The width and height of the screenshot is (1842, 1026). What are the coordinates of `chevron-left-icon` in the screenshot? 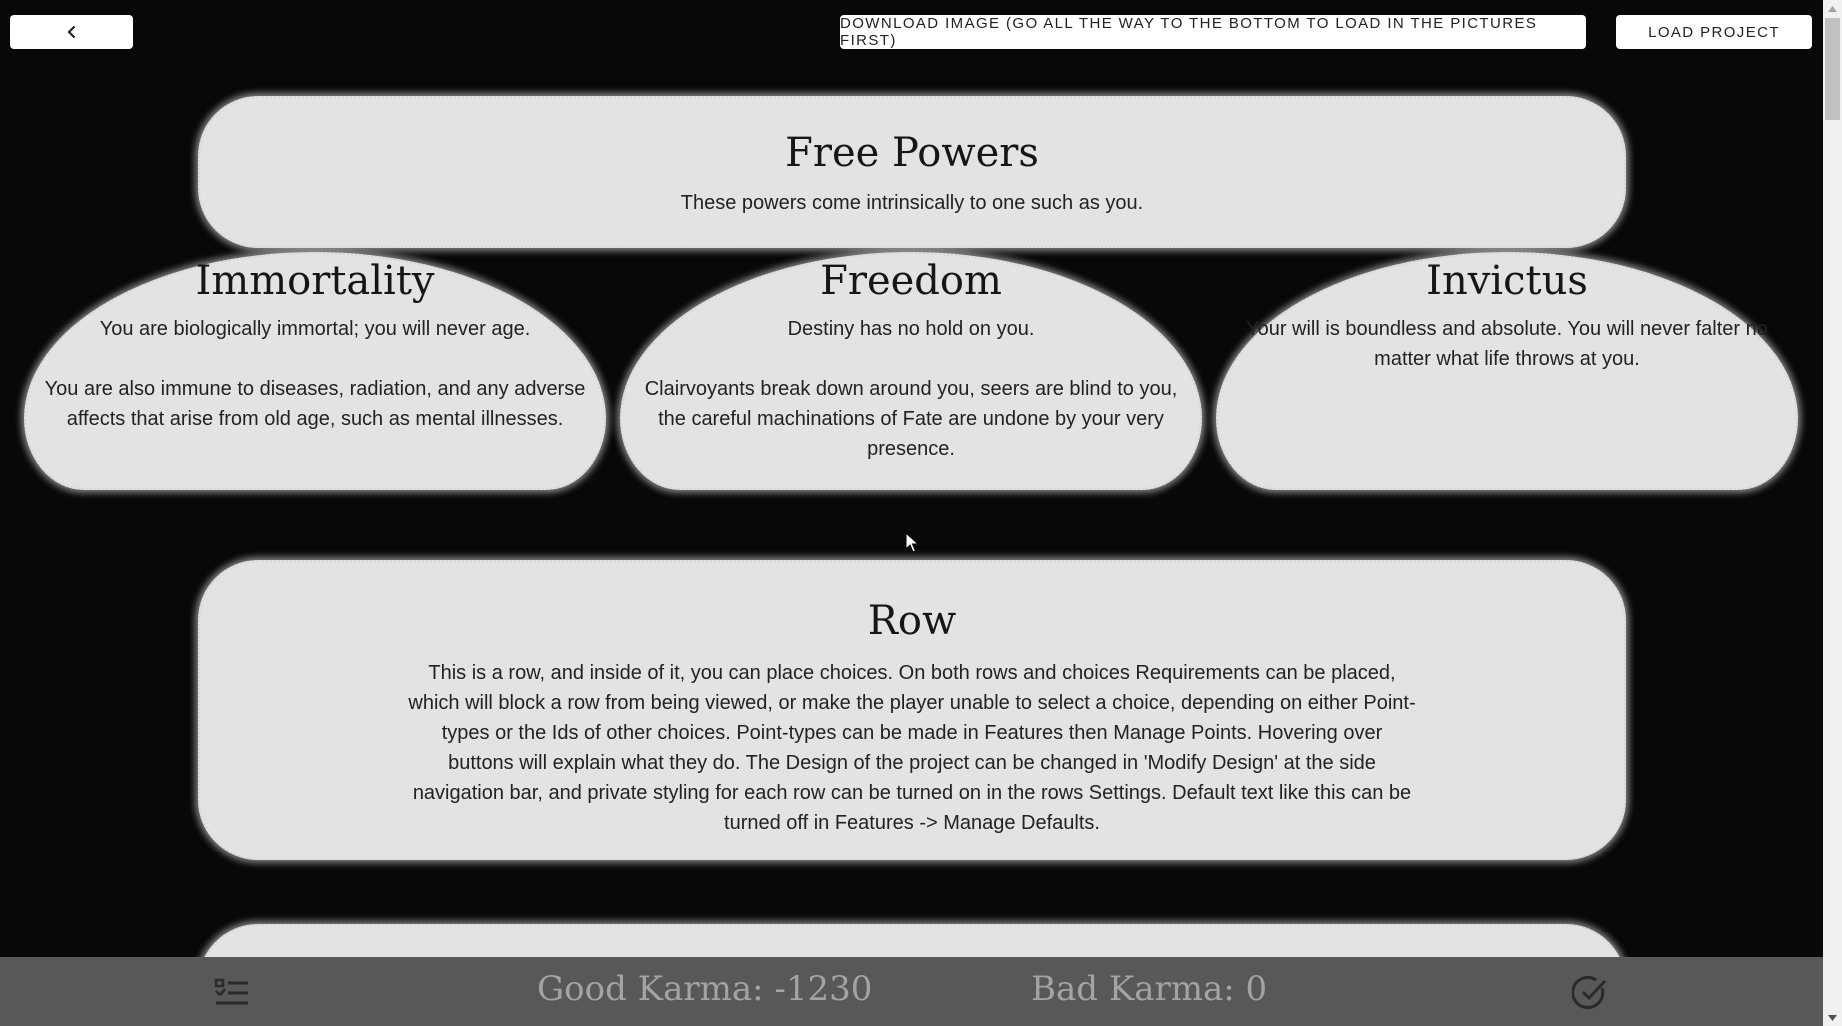 It's located at (70, 32).